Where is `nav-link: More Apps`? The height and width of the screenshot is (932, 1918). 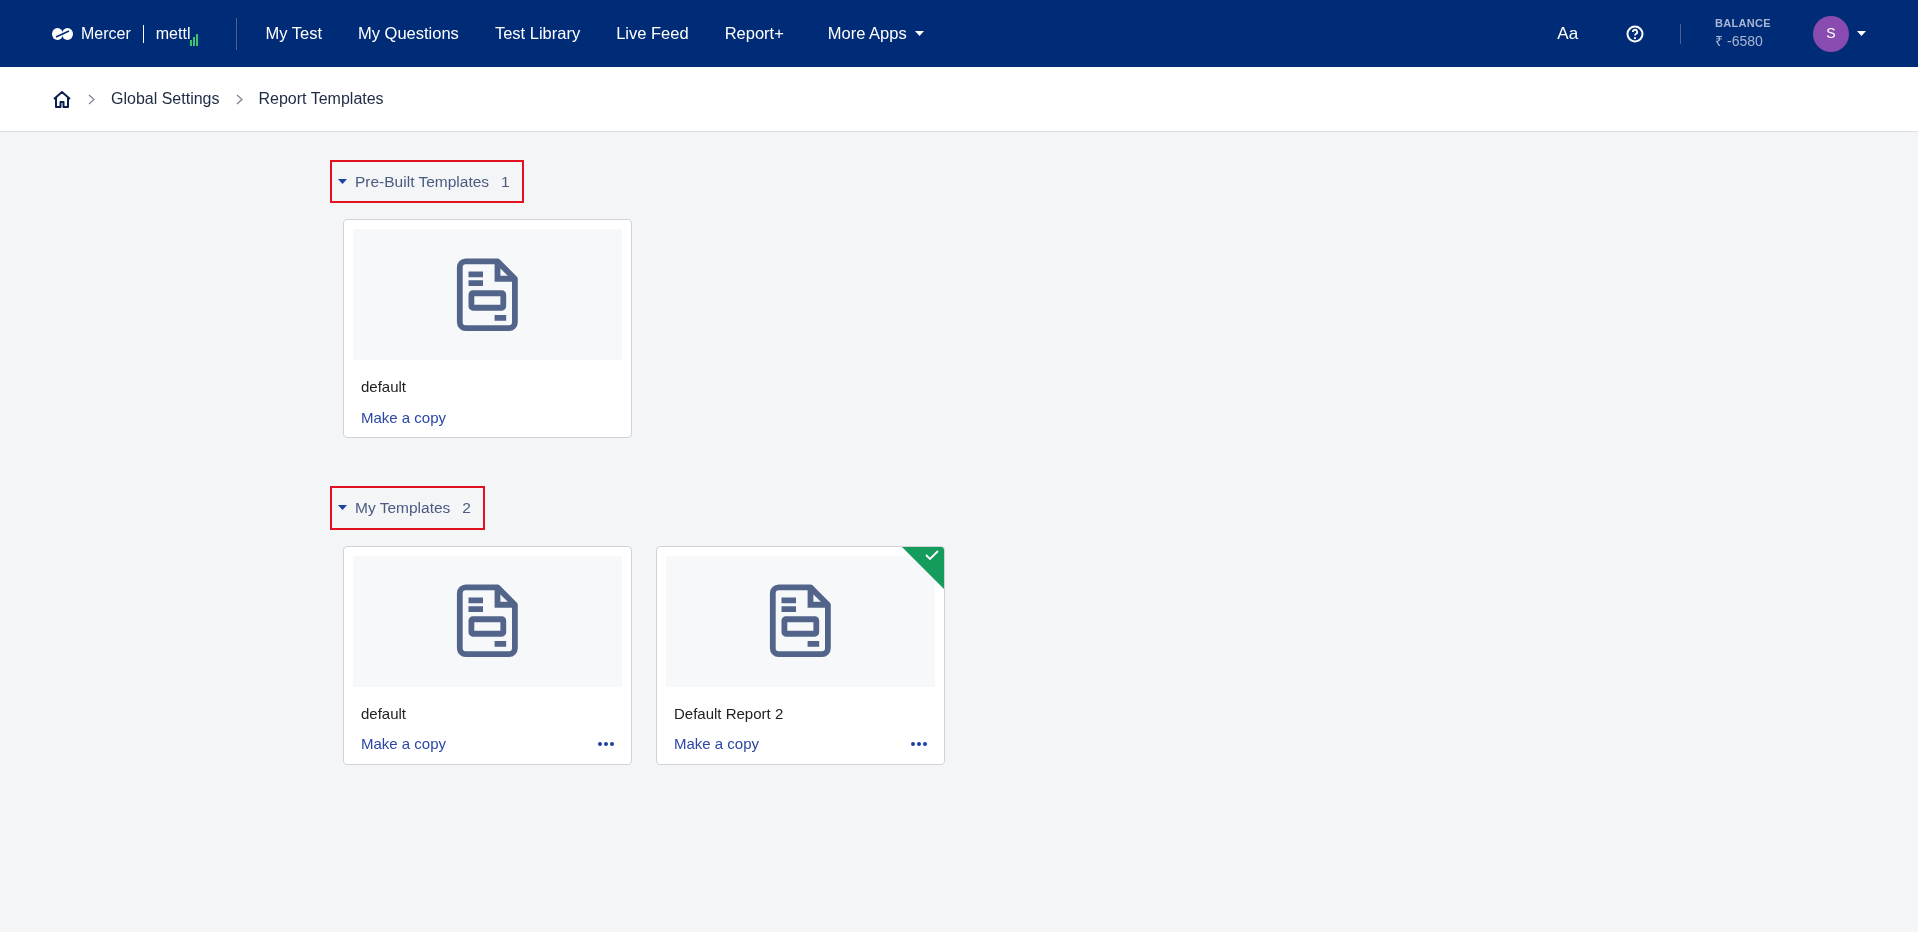
nav-link: More Apps is located at coordinates (875, 33).